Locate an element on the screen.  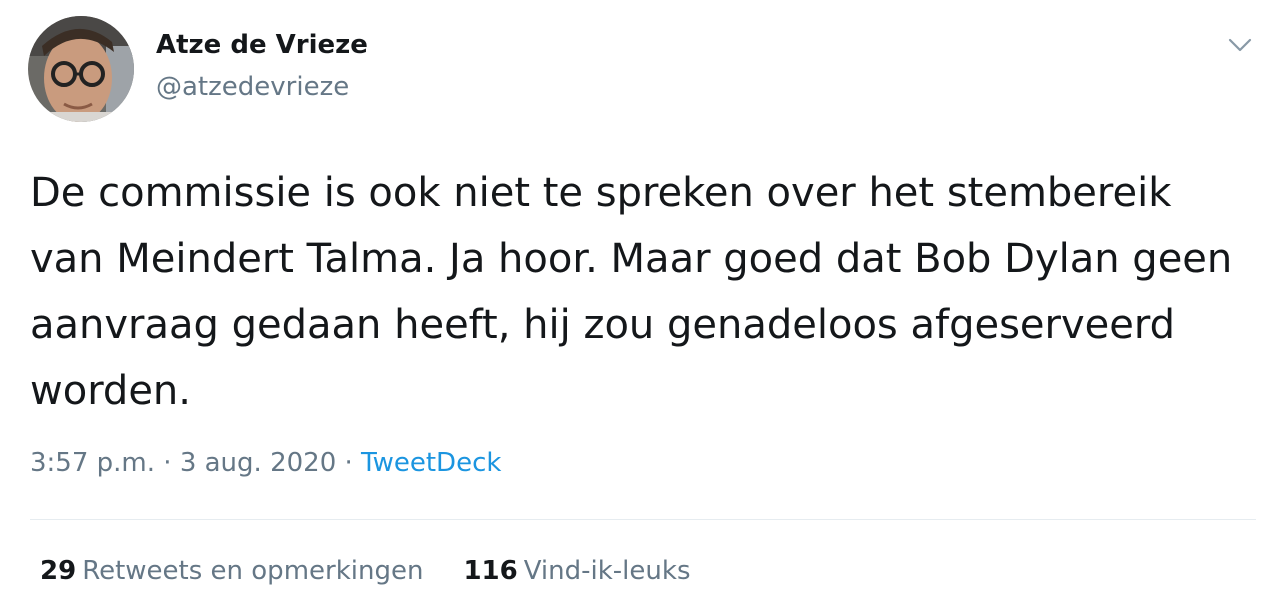
user-handle: @atzedevrieze is located at coordinates (252, 87).